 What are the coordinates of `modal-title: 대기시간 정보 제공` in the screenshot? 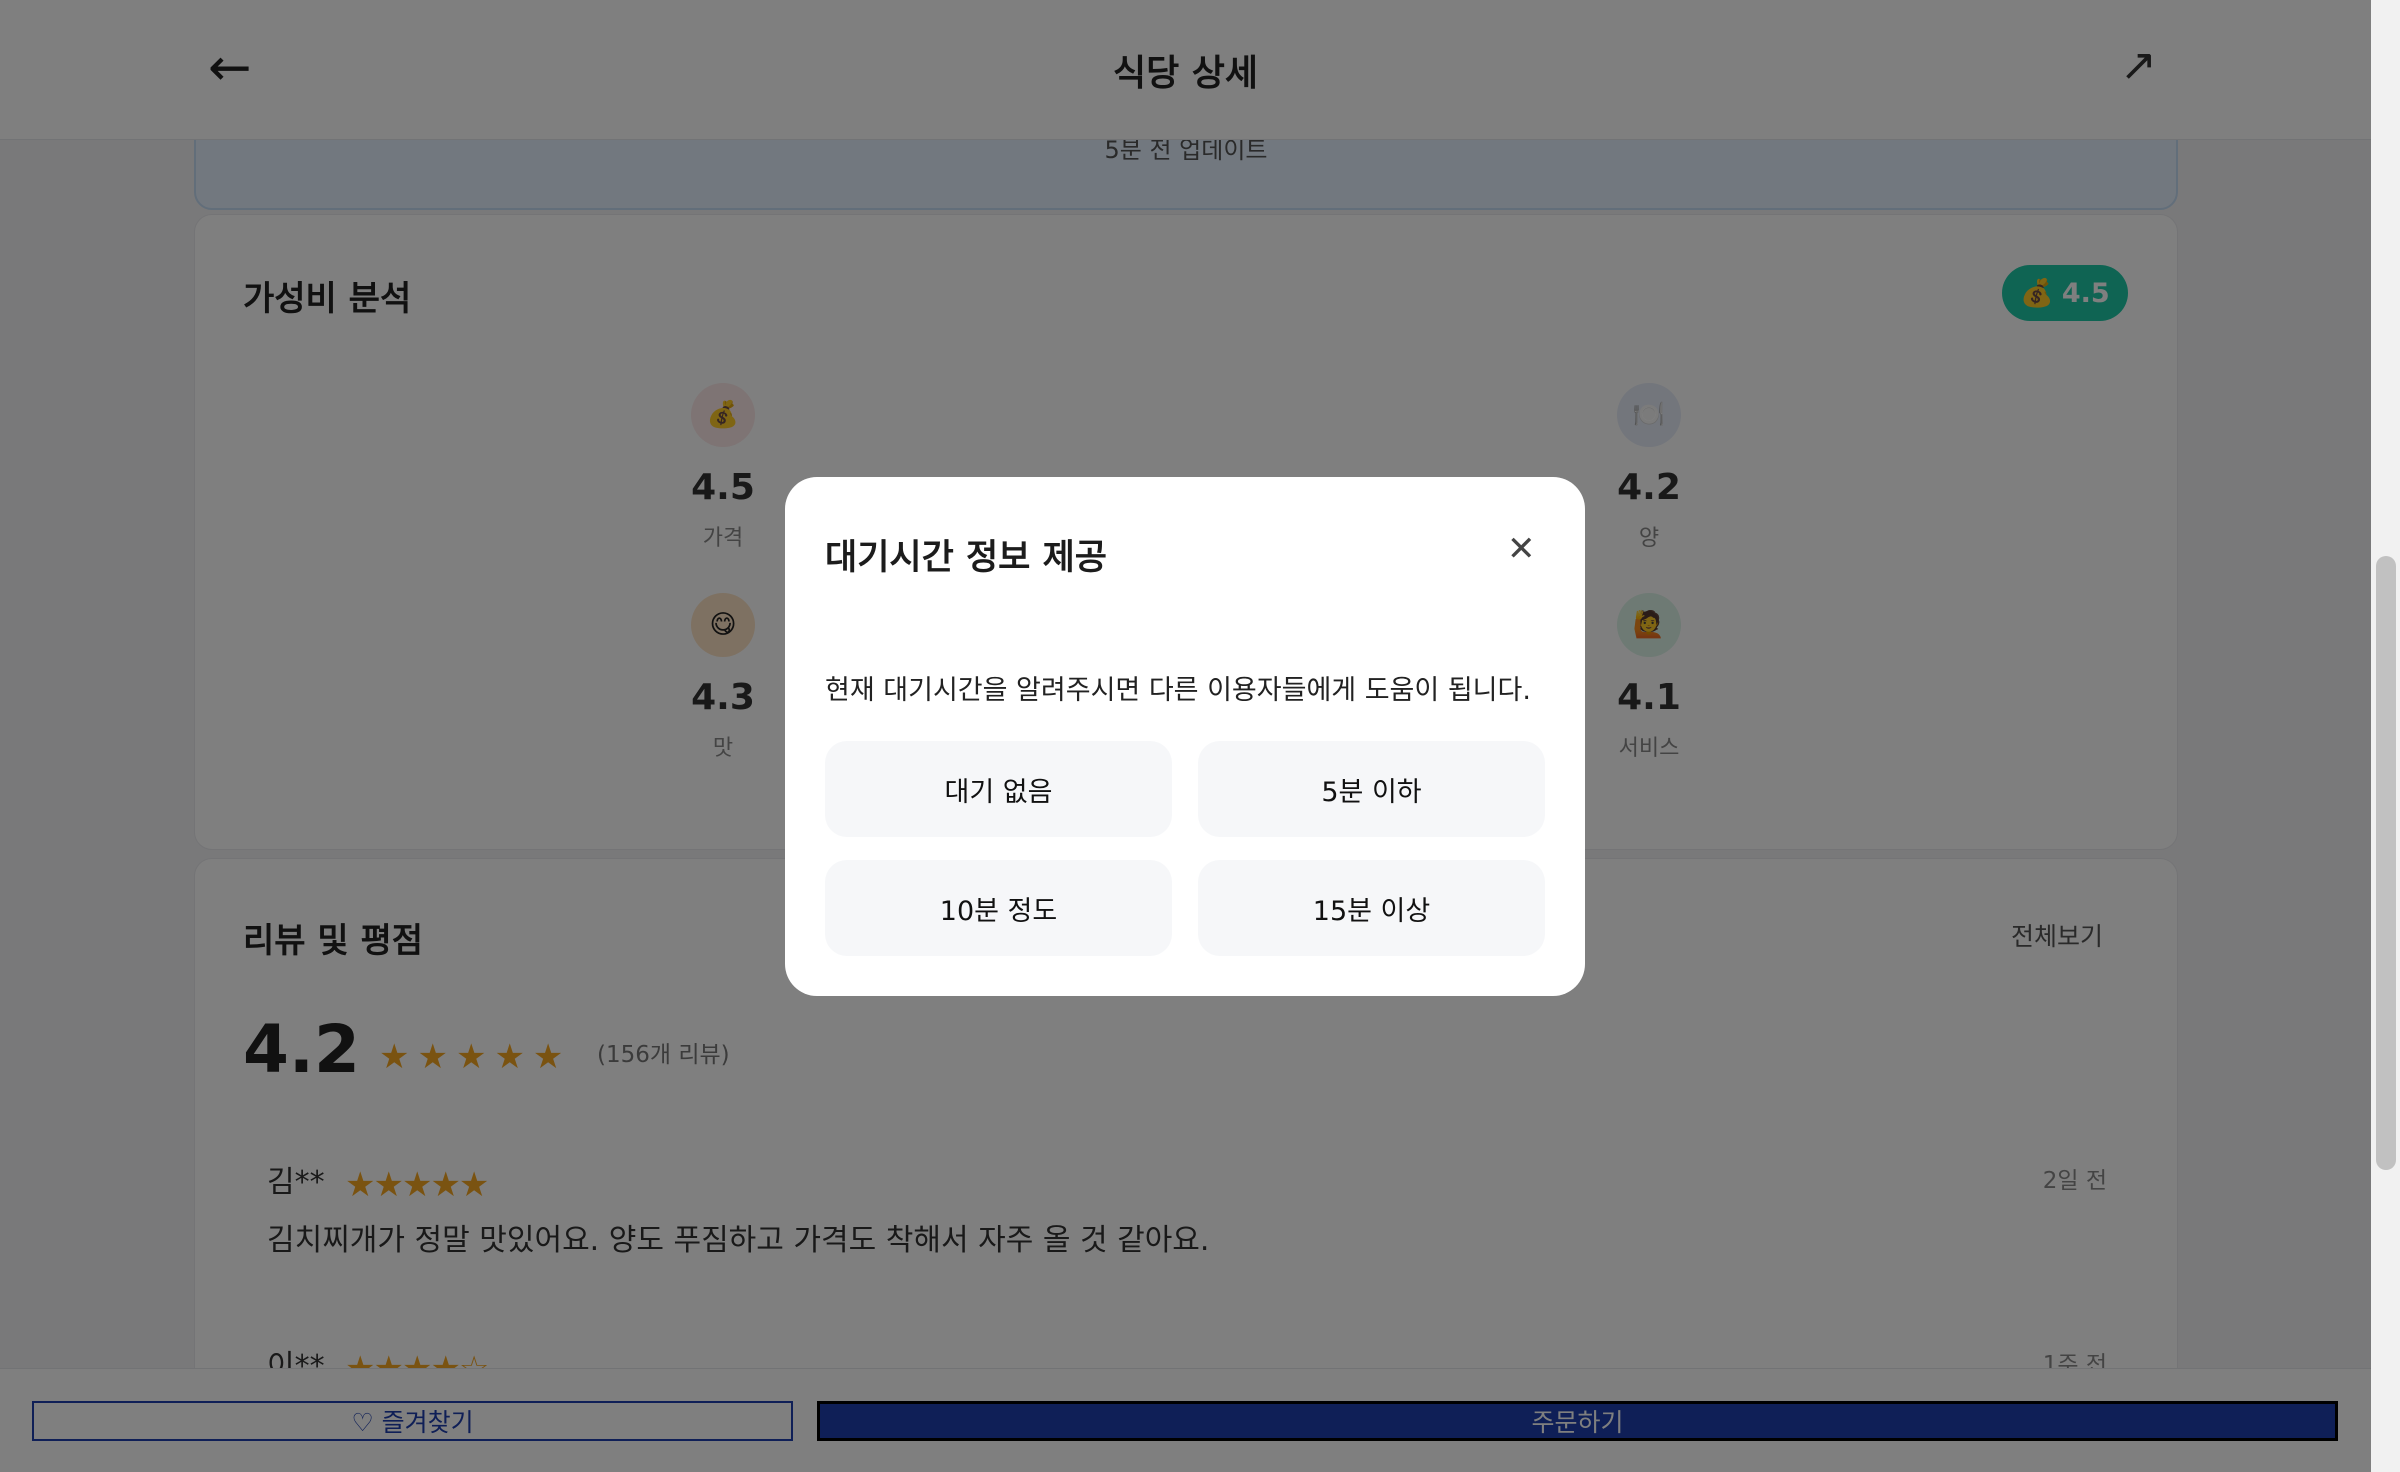 It's located at (966, 558).